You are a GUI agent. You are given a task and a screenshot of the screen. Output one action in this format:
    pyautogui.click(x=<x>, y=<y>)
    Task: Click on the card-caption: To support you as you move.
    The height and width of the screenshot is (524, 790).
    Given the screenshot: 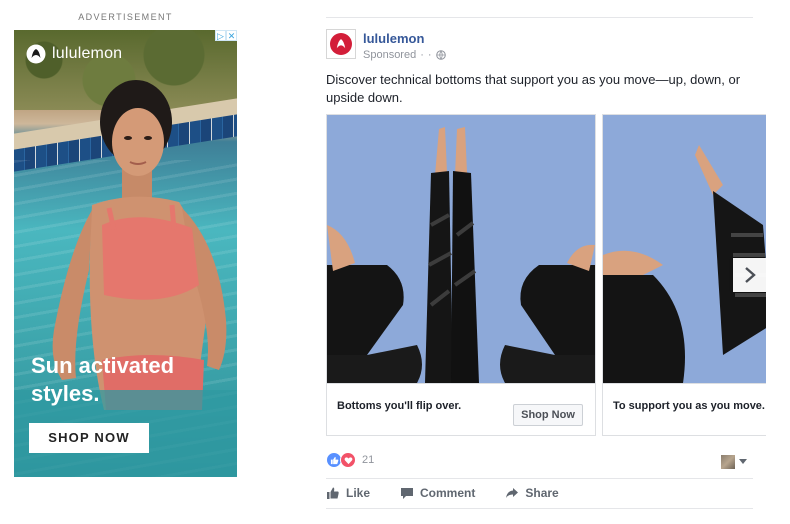 What is the action you would take?
    pyautogui.click(x=689, y=406)
    